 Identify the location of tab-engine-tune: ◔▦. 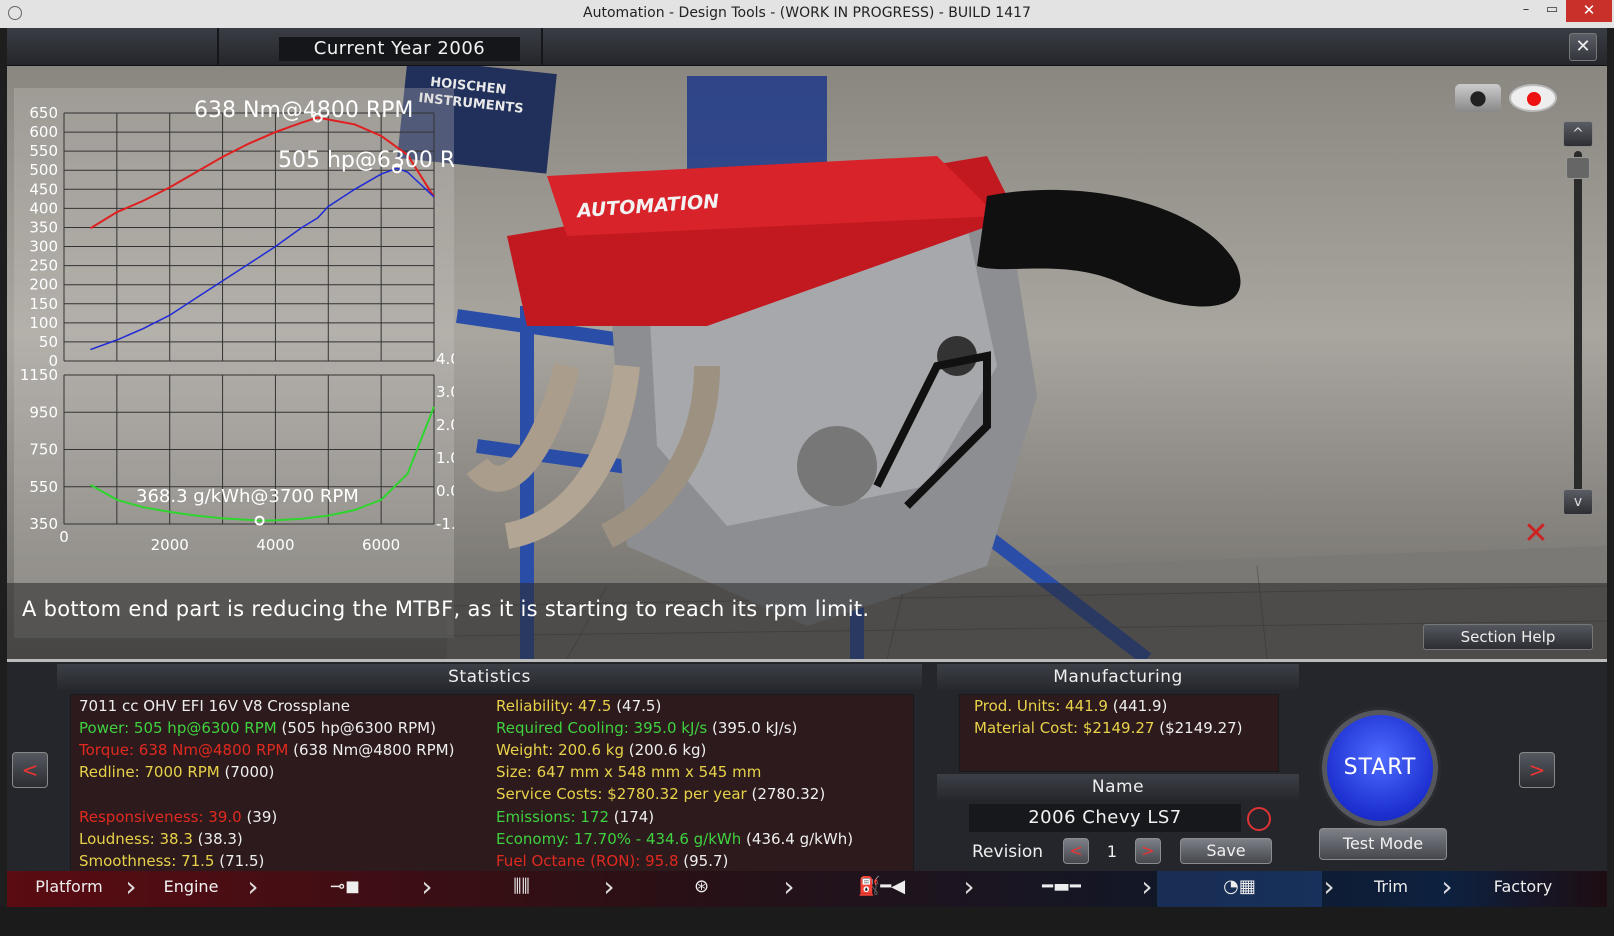
(1239, 889).